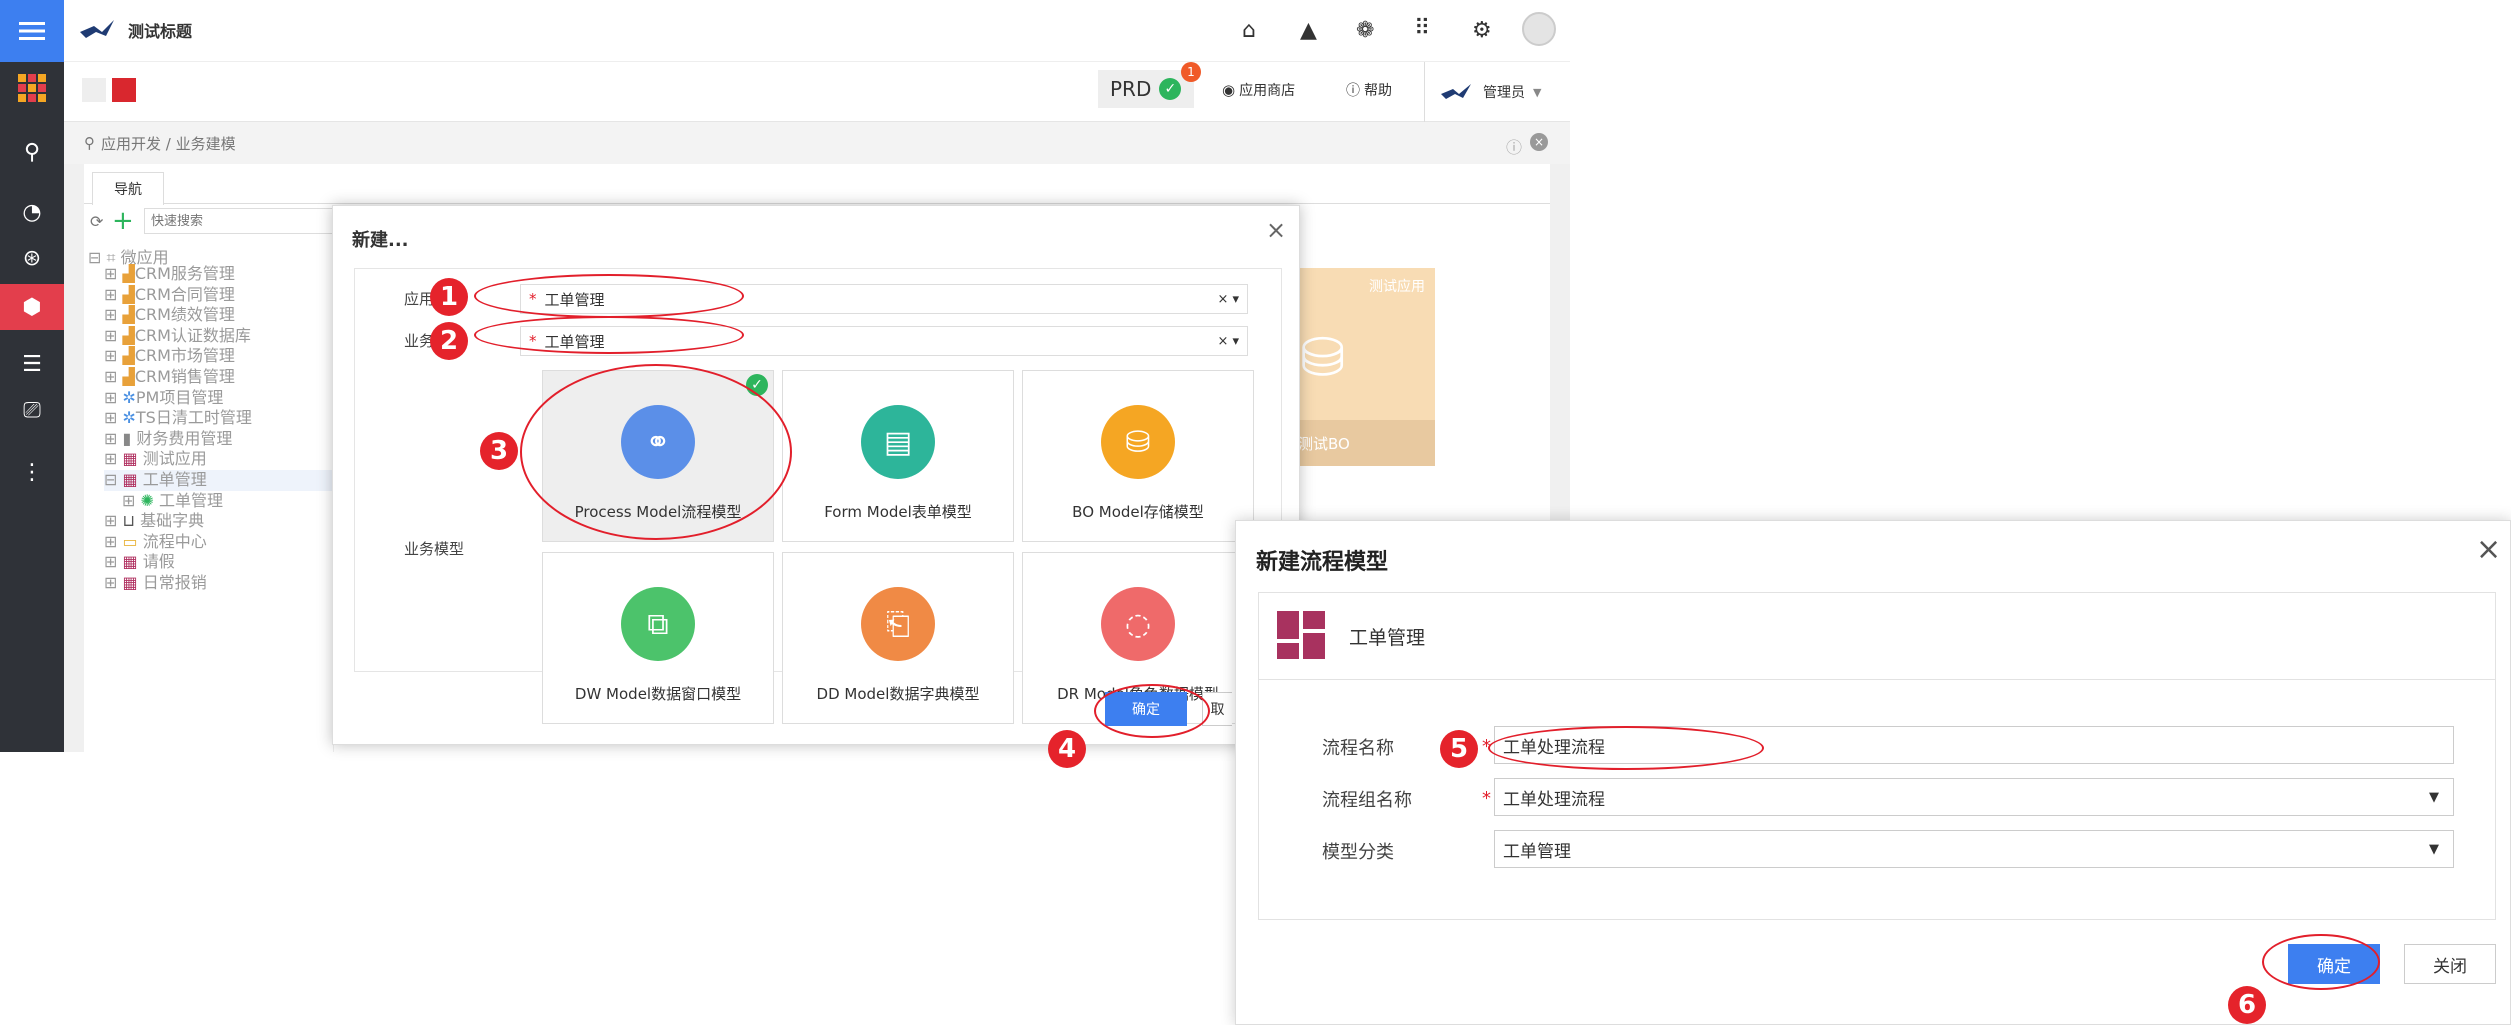  What do you see at coordinates (1249, 30) in the screenshot?
I see `home-icon: ⌂` at bounding box center [1249, 30].